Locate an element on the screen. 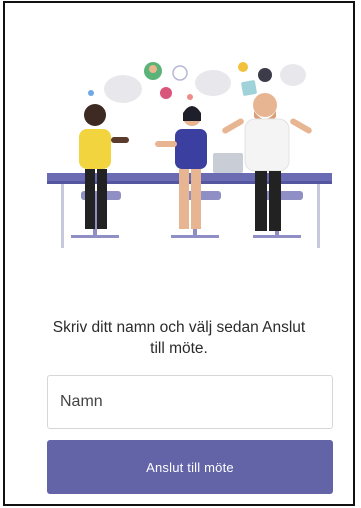 The width and height of the screenshot is (361, 508). name-input is located at coordinates (190, 402).